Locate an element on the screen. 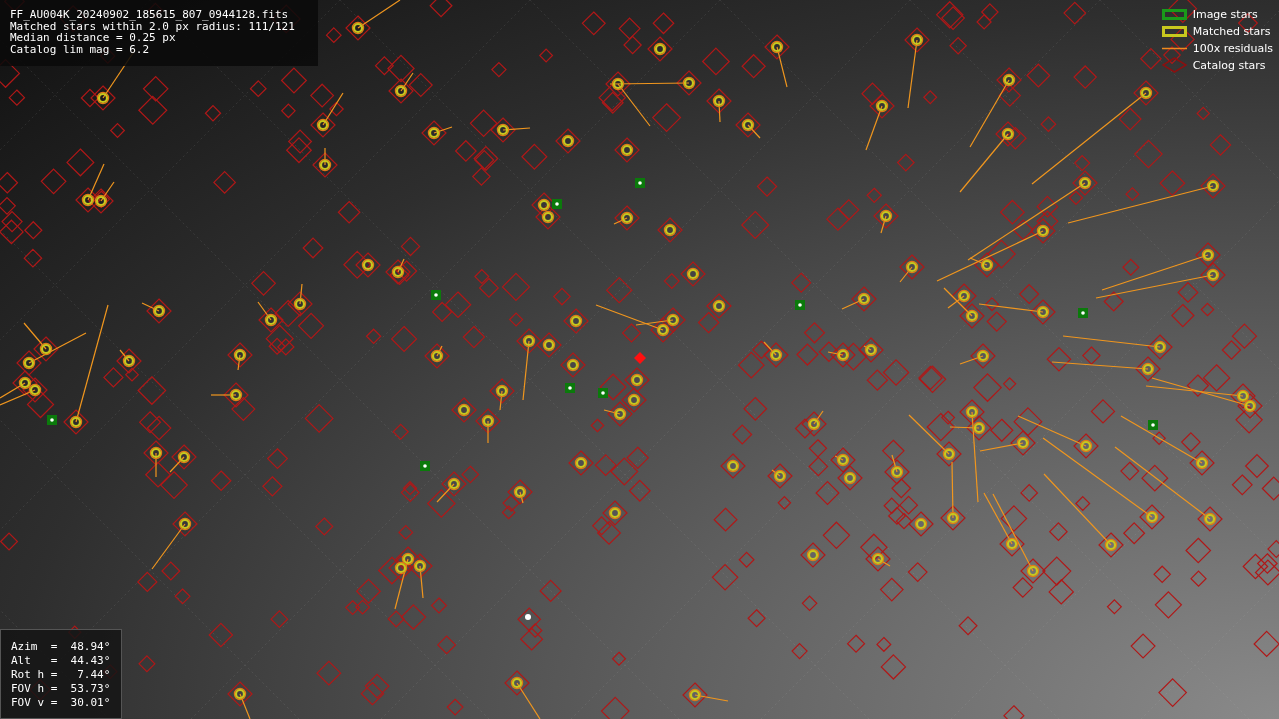 This screenshot has height=719, width=1279. legend-label: Image stars is located at coordinates (1225, 14).